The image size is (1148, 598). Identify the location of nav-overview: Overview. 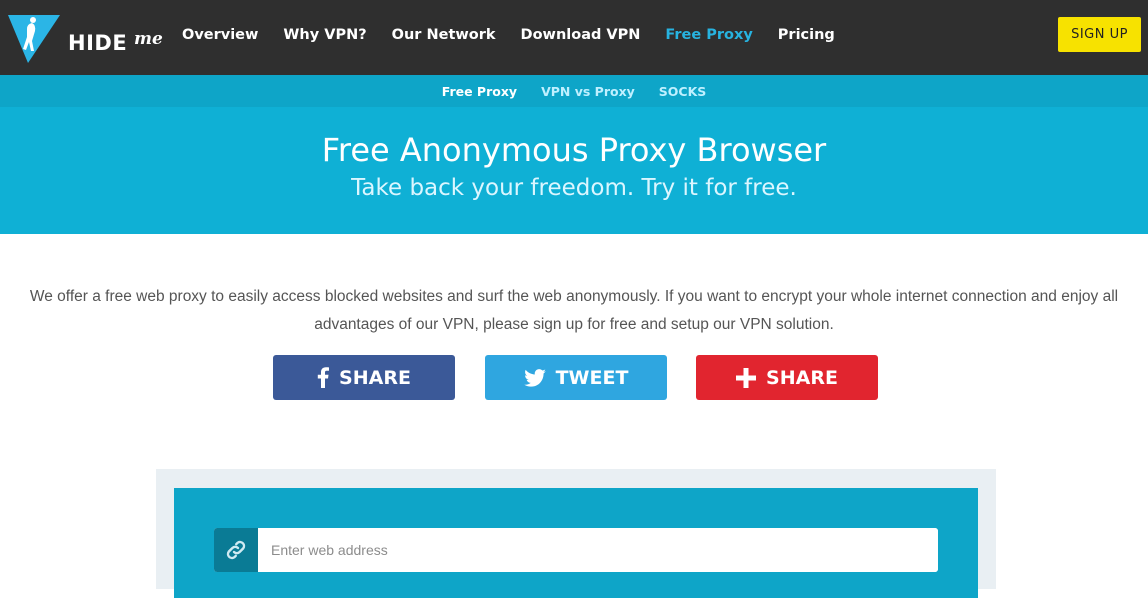
(220, 35).